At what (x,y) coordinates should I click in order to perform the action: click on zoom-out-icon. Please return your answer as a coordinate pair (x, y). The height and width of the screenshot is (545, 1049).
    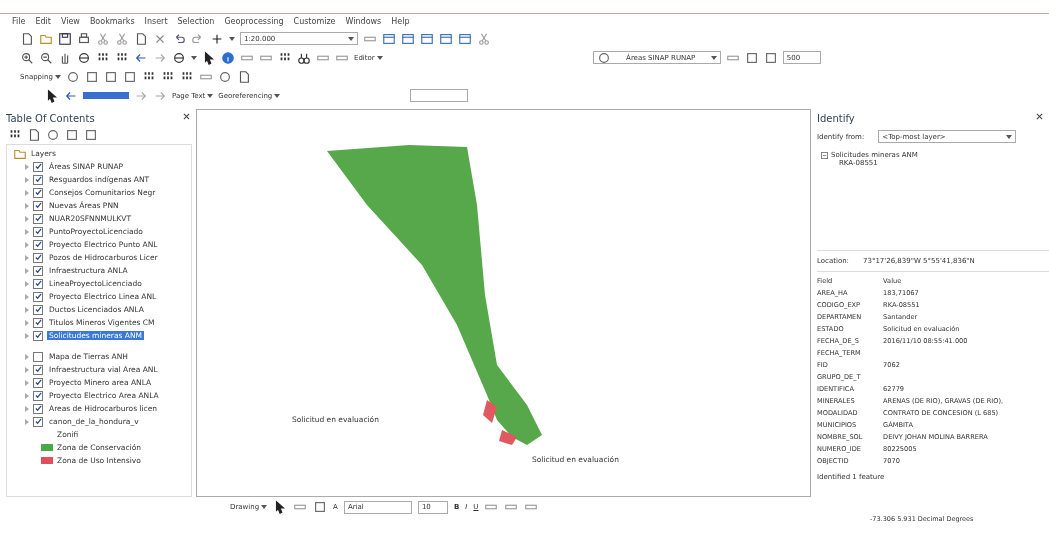
    Looking at the image, I should click on (46, 57).